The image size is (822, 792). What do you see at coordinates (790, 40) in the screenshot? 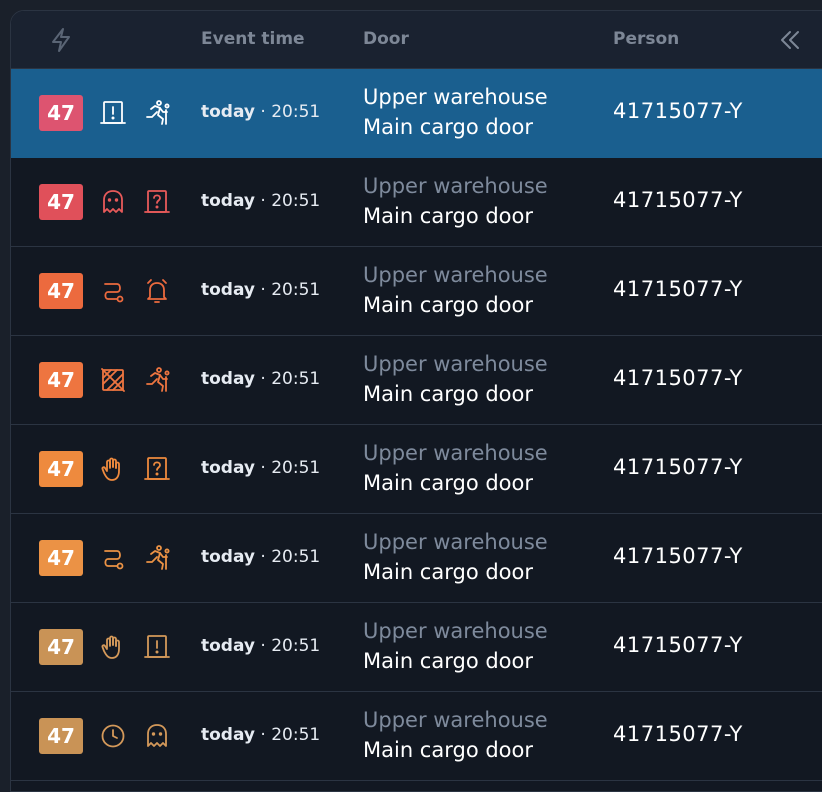
I see `double-chevron-left-icon` at bounding box center [790, 40].